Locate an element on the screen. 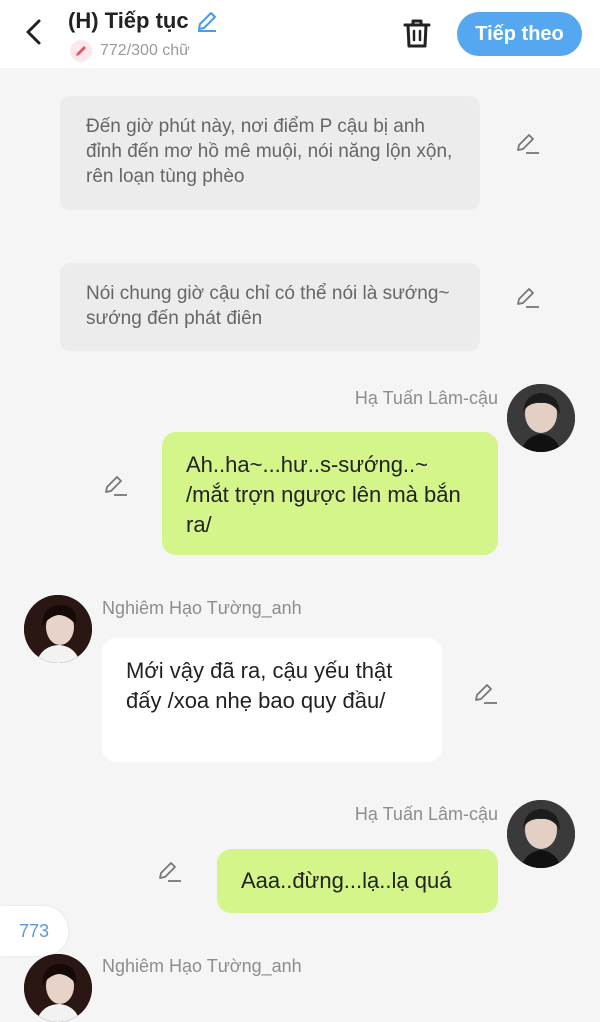 The width and height of the screenshot is (600, 1022). chapter-title-text: (H) Tiếp tục is located at coordinates (128, 20).